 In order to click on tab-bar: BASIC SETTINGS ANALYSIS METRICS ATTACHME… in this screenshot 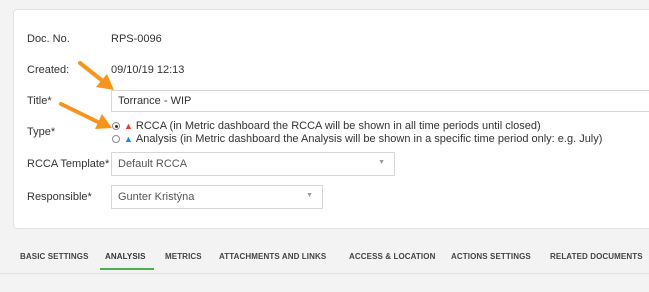, I will do `click(324, 263)`.